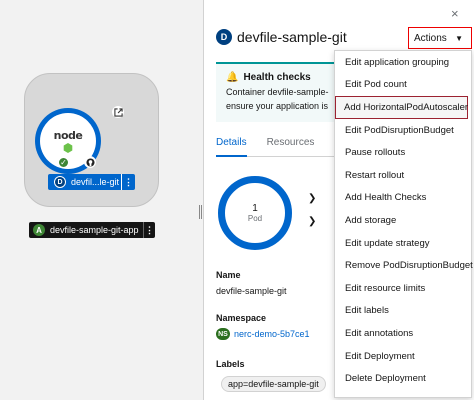 This screenshot has height=400, width=474. Describe the element at coordinates (292, 37) in the screenshot. I see `panel-title: devfile-sample-git` at that location.